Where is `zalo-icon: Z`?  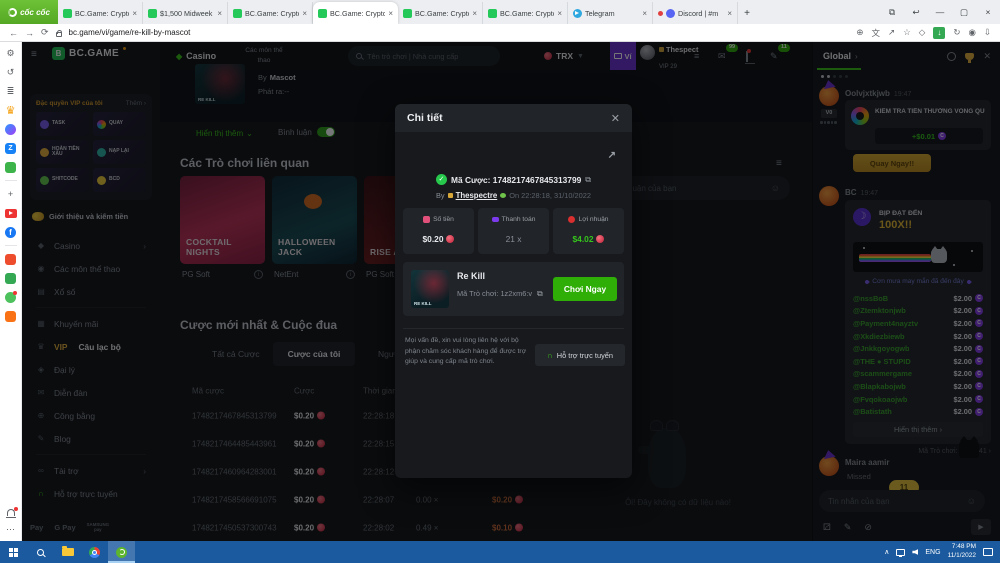
zalo-icon: Z is located at coordinates (10, 148).